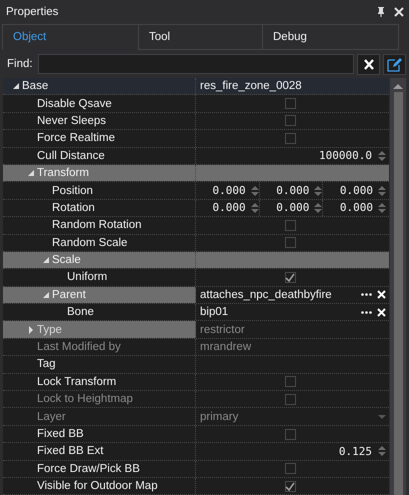 This screenshot has height=495, width=409. I want to click on property-name: Uniform, so click(87, 277).